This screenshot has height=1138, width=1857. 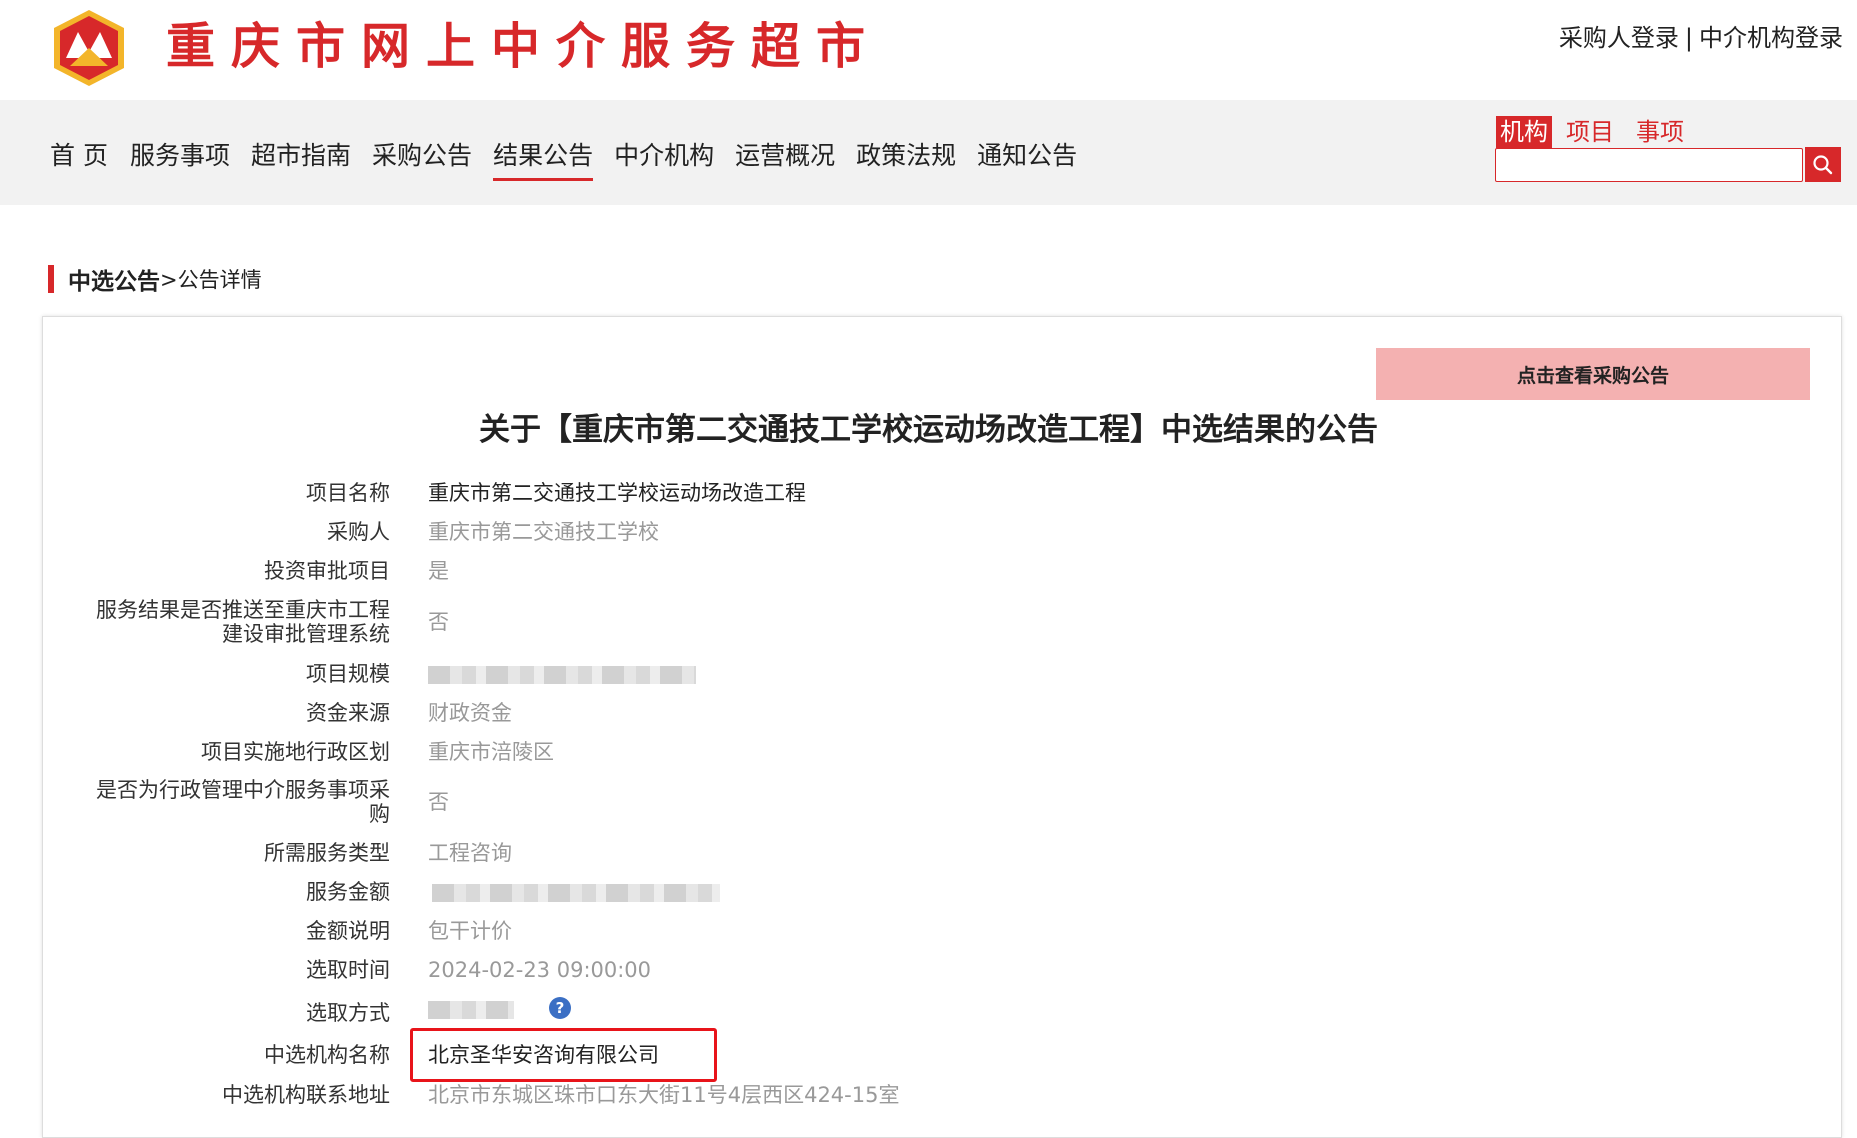 I want to click on search-tab-item: 事项, so click(x=1660, y=132).